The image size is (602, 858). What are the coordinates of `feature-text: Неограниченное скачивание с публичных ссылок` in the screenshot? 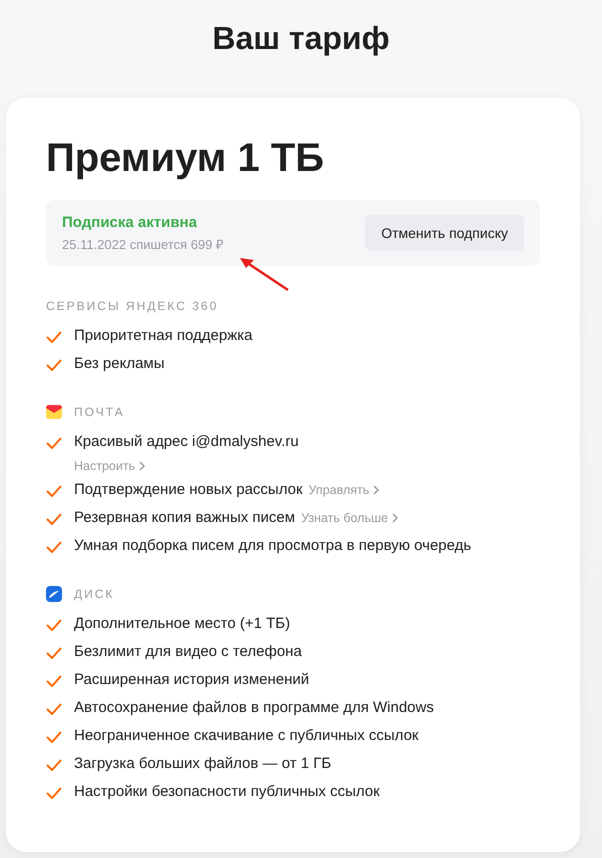 It's located at (246, 736).